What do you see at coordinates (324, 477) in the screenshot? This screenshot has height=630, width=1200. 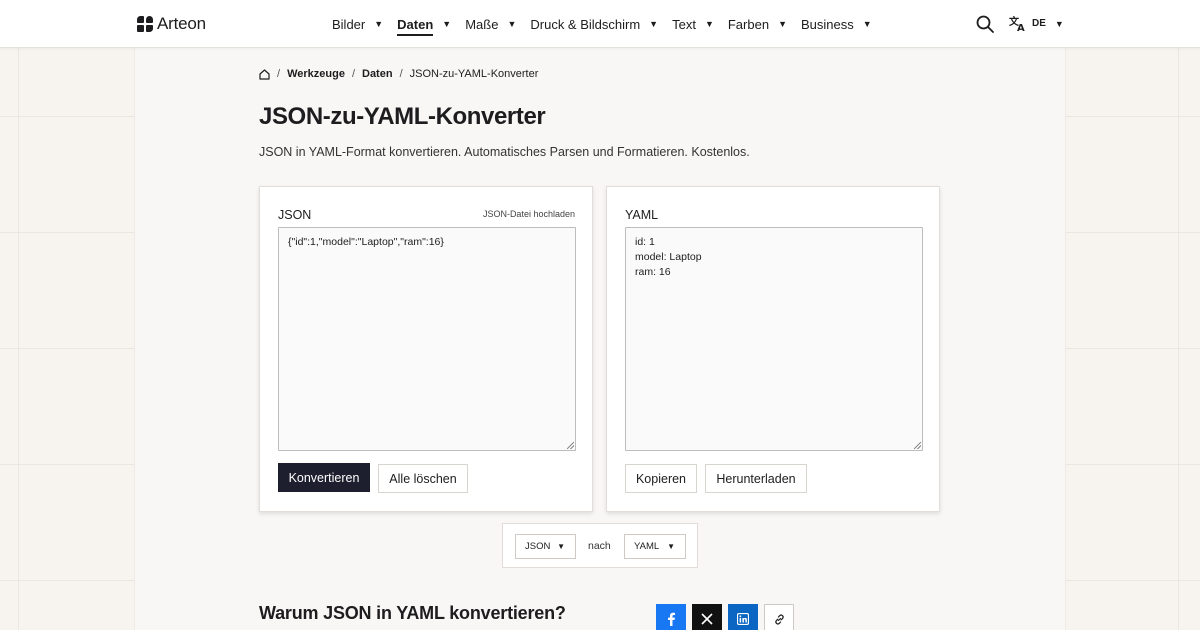 I see `convert-button: Konvertieren` at bounding box center [324, 477].